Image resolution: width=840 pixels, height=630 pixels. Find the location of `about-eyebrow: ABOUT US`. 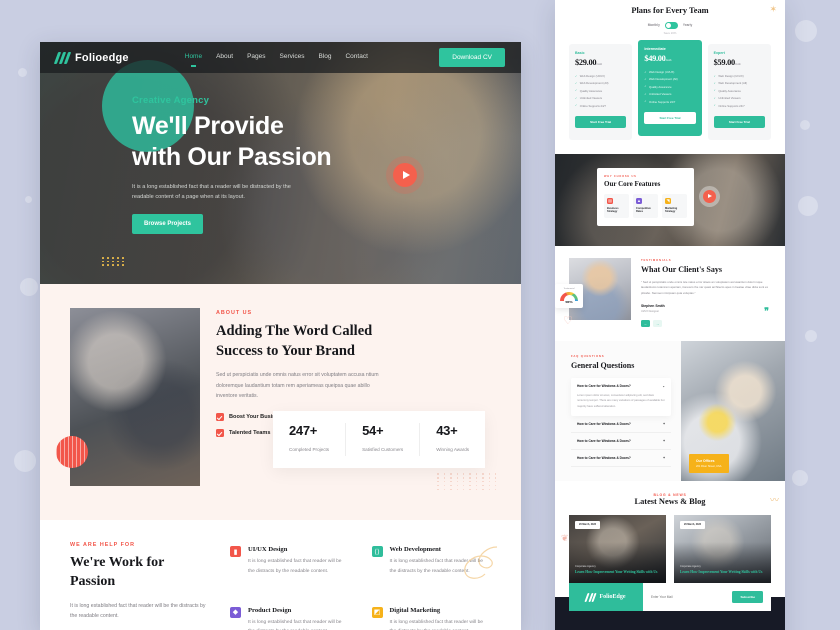

about-eyebrow: ABOUT US is located at coordinates (234, 313).